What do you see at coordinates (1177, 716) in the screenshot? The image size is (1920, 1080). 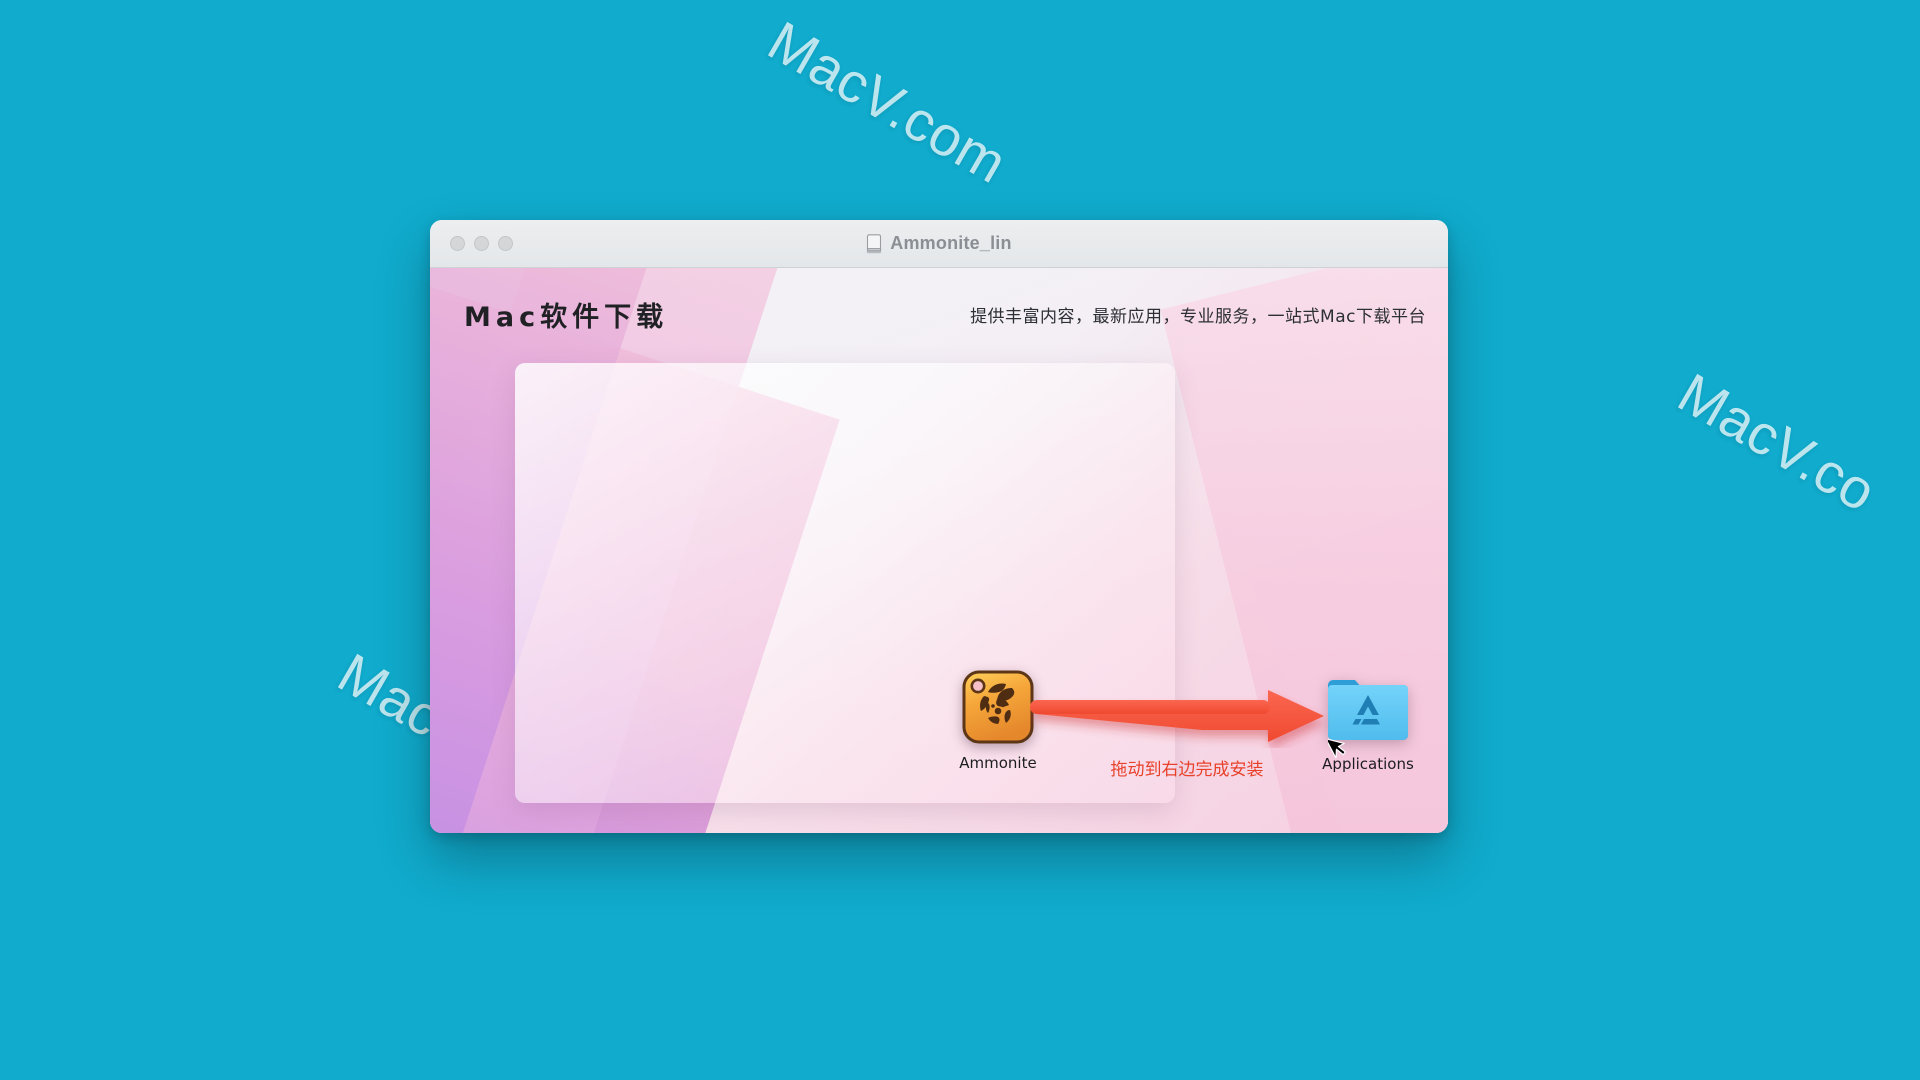 I see `drag-arrow-icon` at bounding box center [1177, 716].